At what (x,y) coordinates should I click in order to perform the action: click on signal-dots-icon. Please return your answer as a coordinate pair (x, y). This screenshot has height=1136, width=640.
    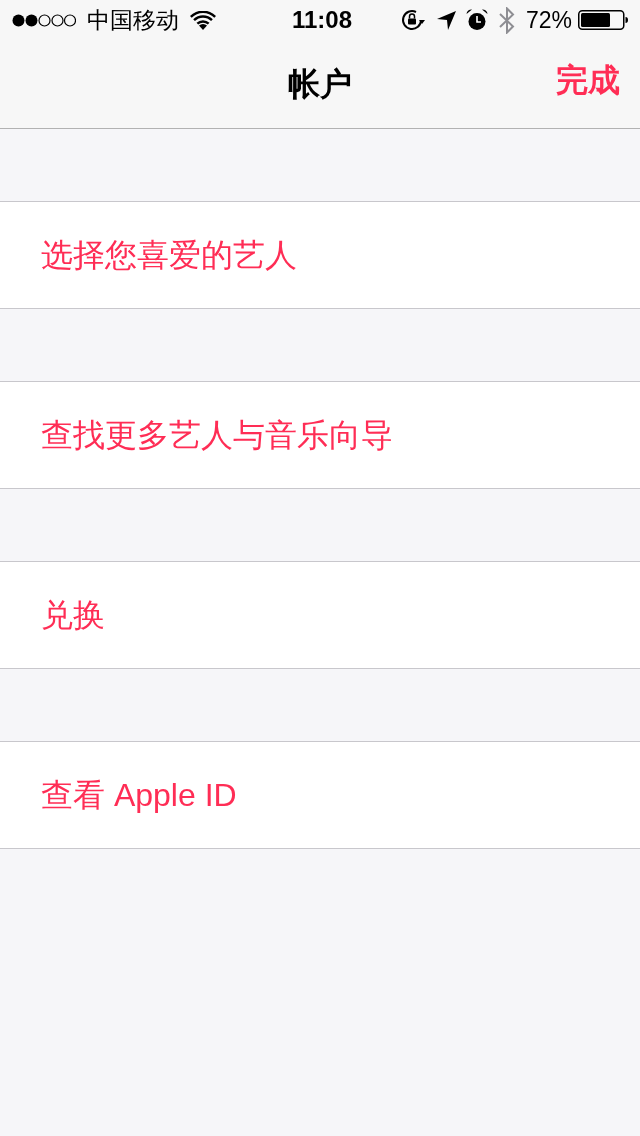
    Looking at the image, I should click on (44, 20).